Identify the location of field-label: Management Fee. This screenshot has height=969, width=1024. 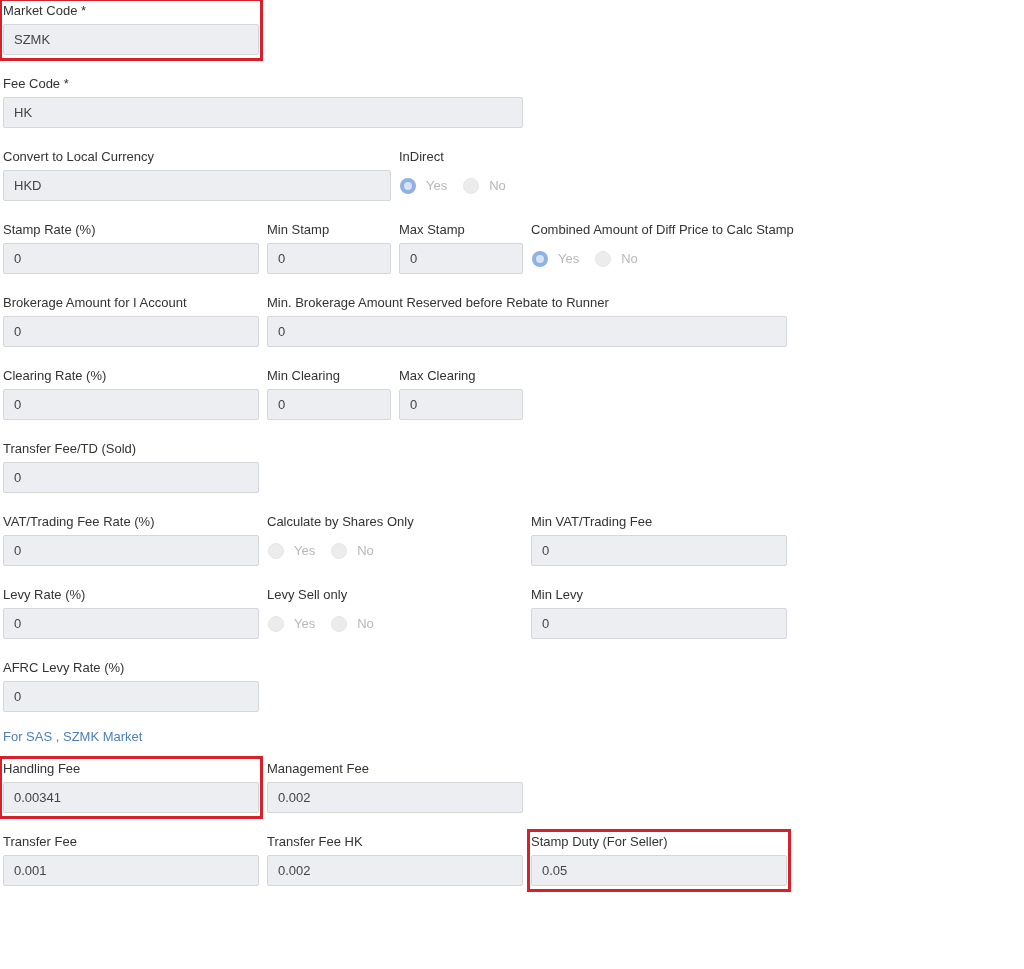
(318, 769).